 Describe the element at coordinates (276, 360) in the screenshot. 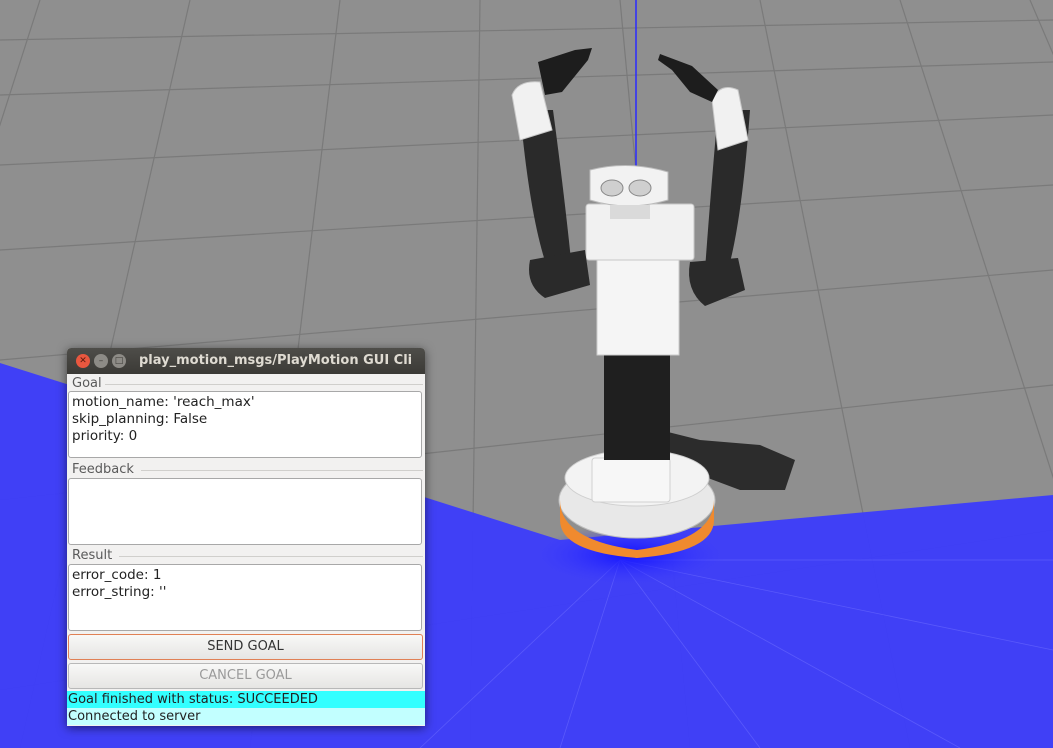

I see `window-title: play_motion_msgs/PlayMotion GUI Cli` at that location.